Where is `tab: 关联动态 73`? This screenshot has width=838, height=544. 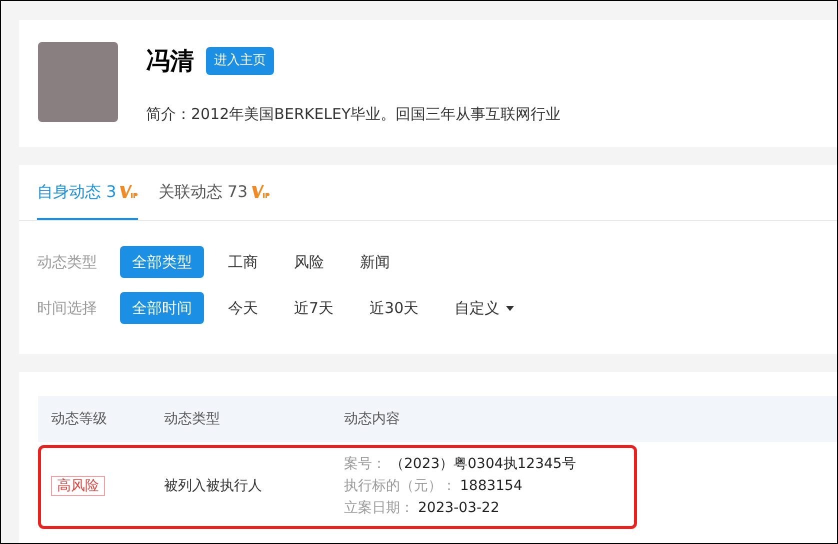 tab: 关联动态 73 is located at coordinates (214, 192).